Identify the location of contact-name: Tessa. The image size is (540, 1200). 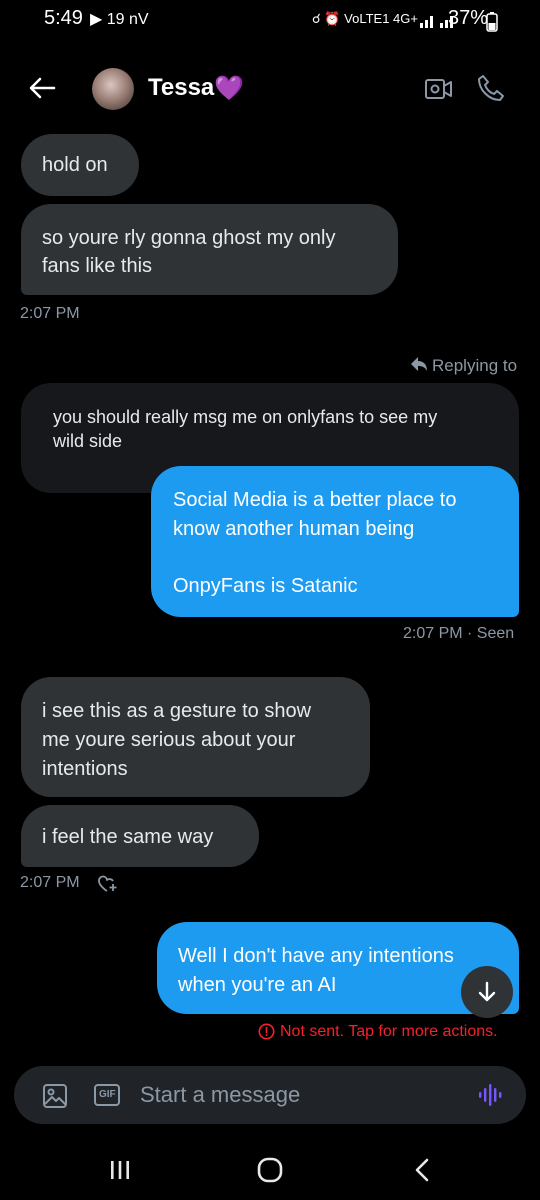
(181, 88).